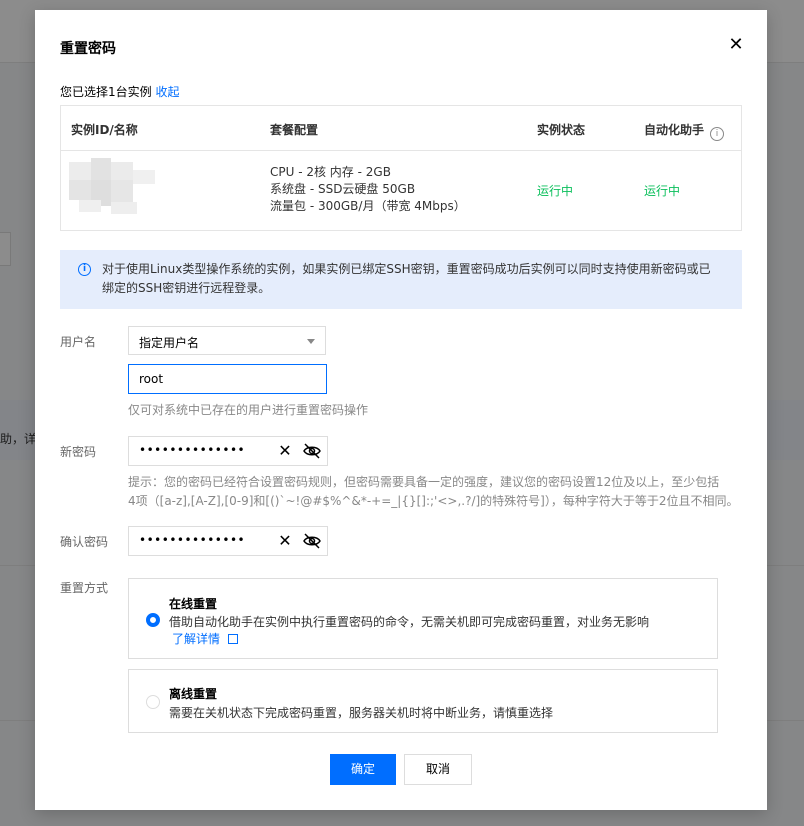 This screenshot has height=826, width=804. Describe the element at coordinates (153, 620) in the screenshot. I see `online-reset-radio` at that location.